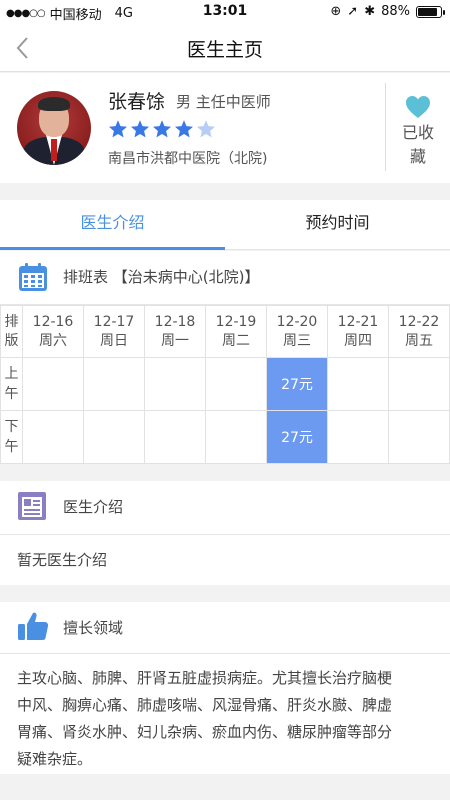  What do you see at coordinates (205, 705) in the screenshot?
I see `specialty-line: 中风、胸痹心痛、肺虚咳喘、风湿骨痛、肝炎水臌、脾虚` at bounding box center [205, 705].